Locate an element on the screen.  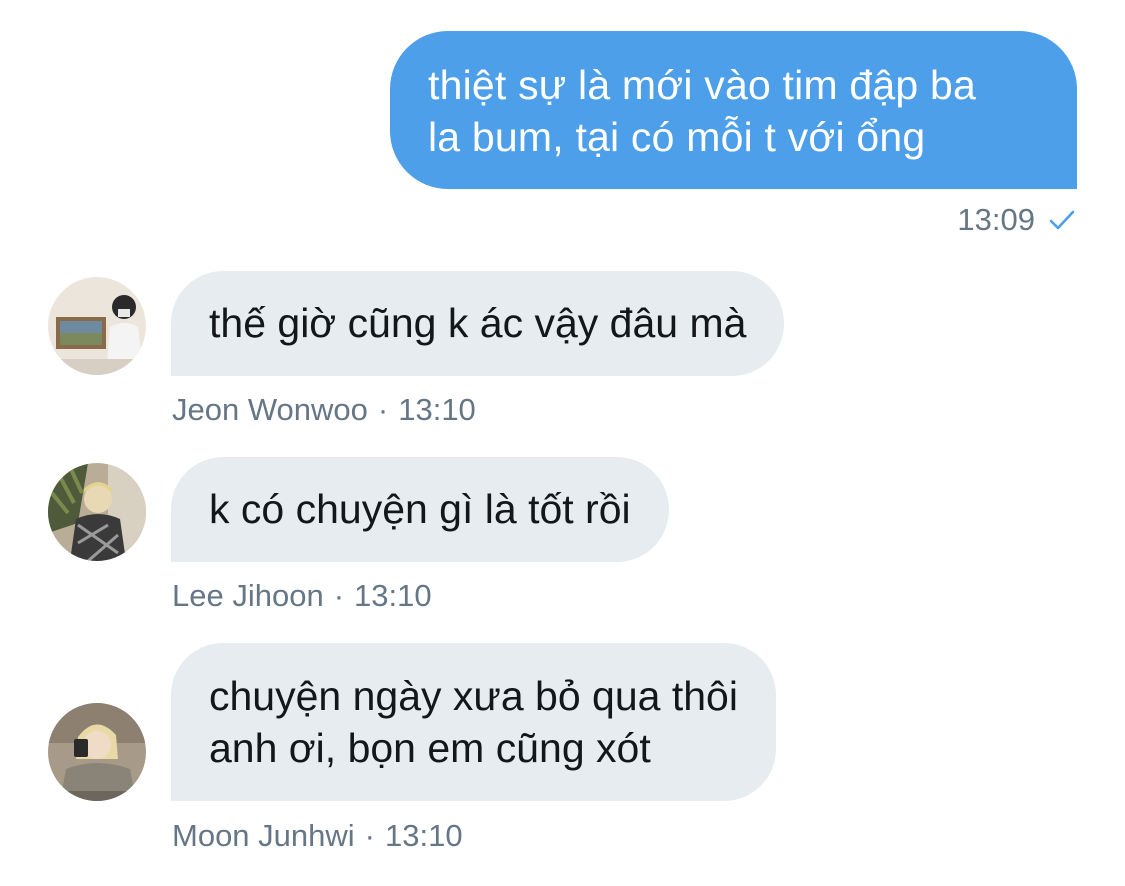
sender-name: Jeon Wonwoo is located at coordinates (270, 409).